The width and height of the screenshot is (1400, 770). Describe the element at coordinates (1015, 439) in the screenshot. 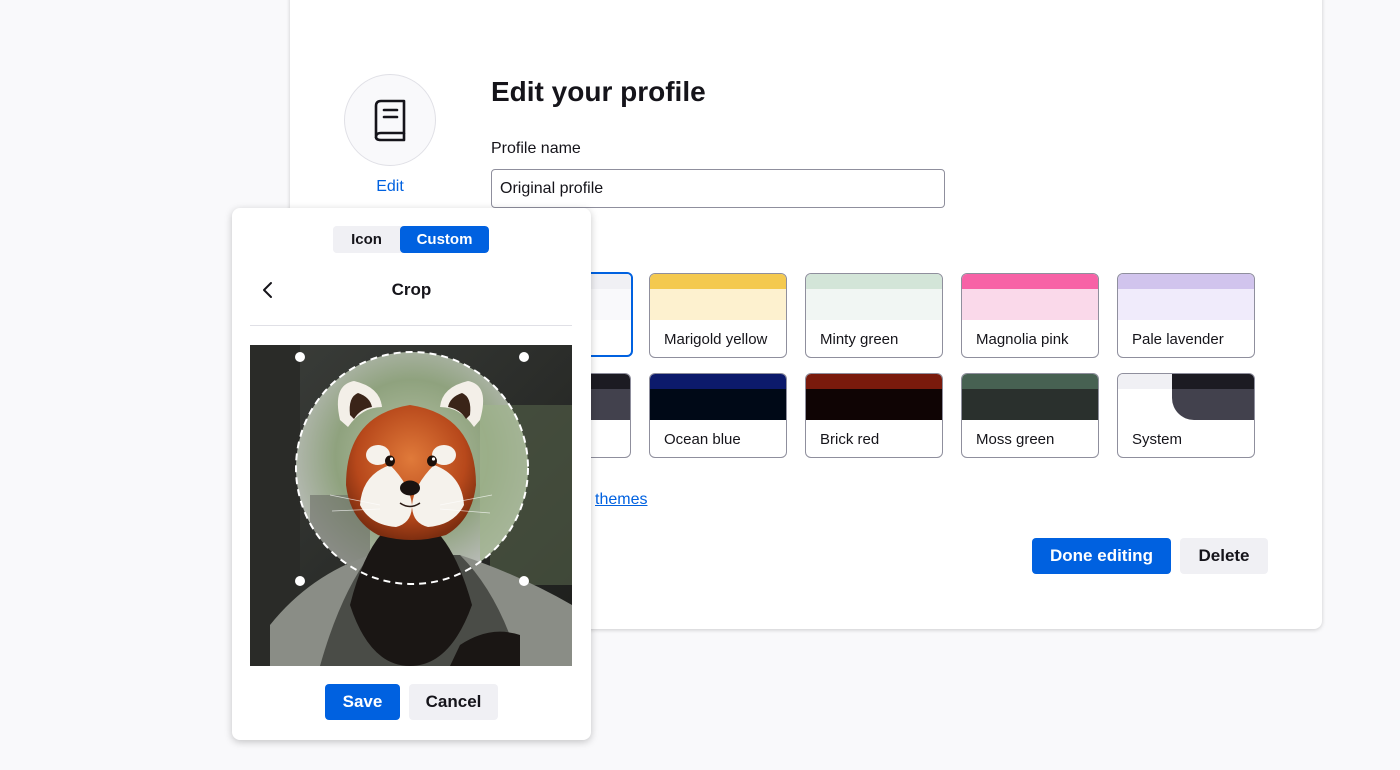

I see `theme-label: Moss green` at that location.